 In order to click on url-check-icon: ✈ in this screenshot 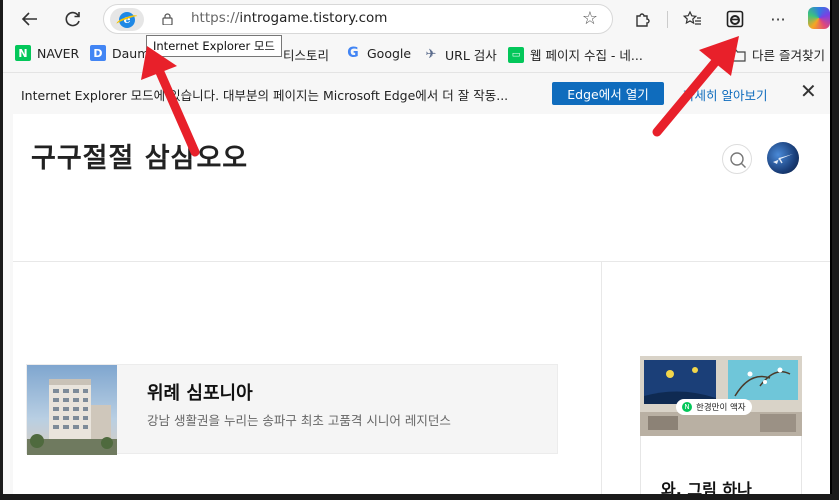, I will do `click(431, 54)`.